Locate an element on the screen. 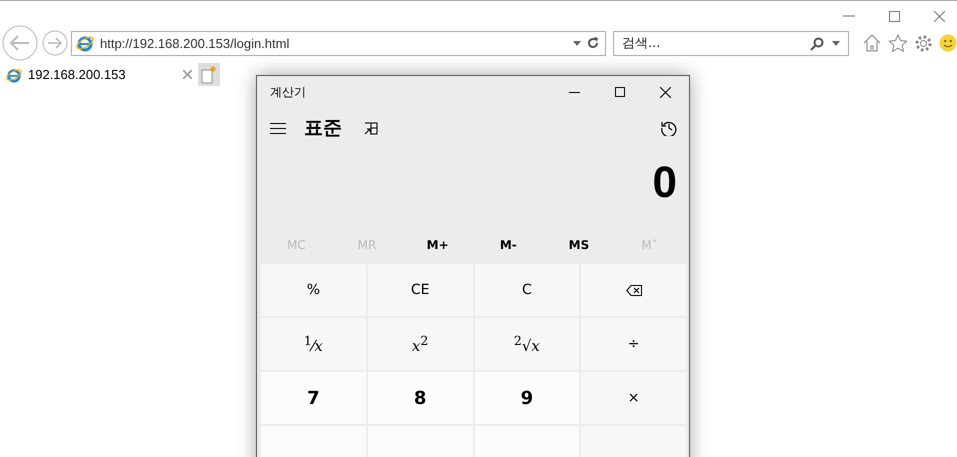 Image resolution: width=957 pixels, height=457 pixels. memory-button: M+ is located at coordinates (437, 245).